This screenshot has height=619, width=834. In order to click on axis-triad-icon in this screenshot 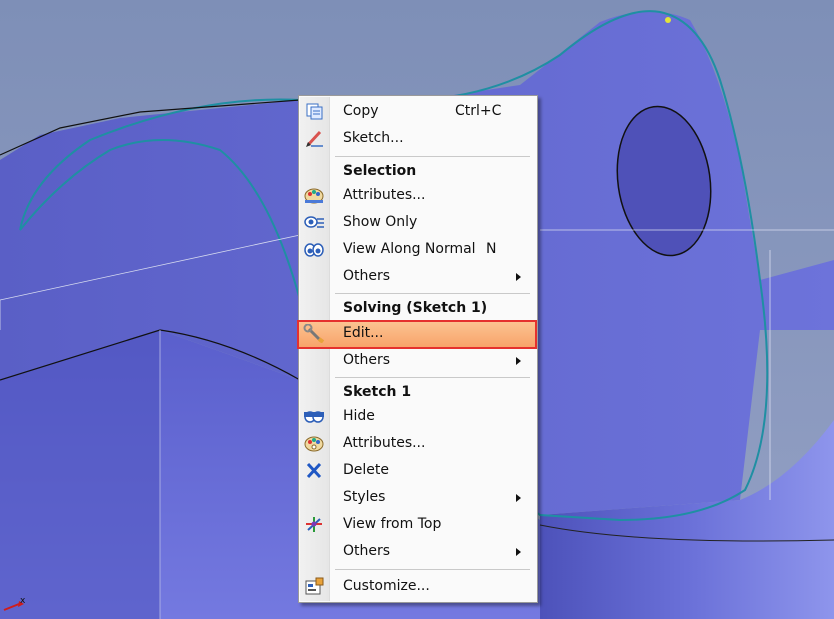, I will do `click(13, 606)`.